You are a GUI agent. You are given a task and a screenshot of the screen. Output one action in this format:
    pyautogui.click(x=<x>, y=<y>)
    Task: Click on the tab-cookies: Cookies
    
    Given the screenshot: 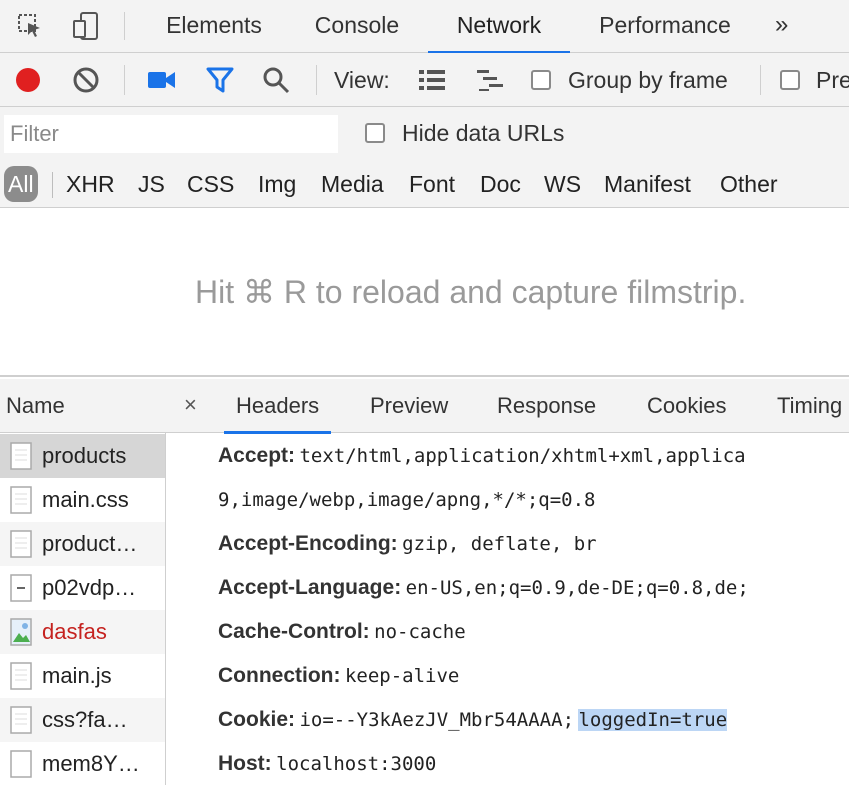 What is the action you would take?
    pyautogui.click(x=686, y=406)
    